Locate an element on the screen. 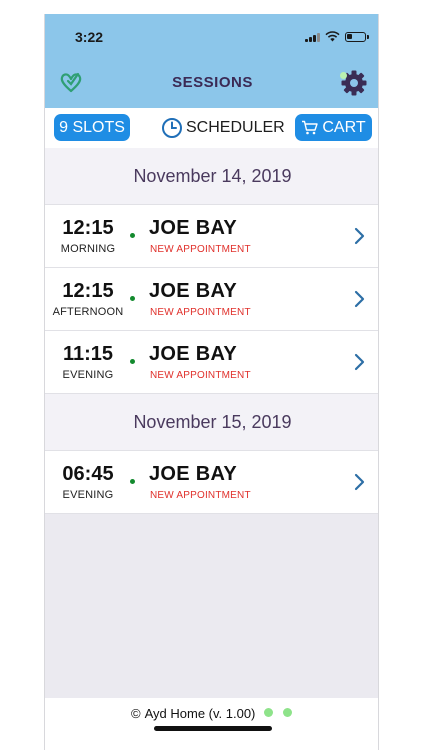 The height and width of the screenshot is (750, 422). date-header: November 15, 2019 is located at coordinates (211, 422).